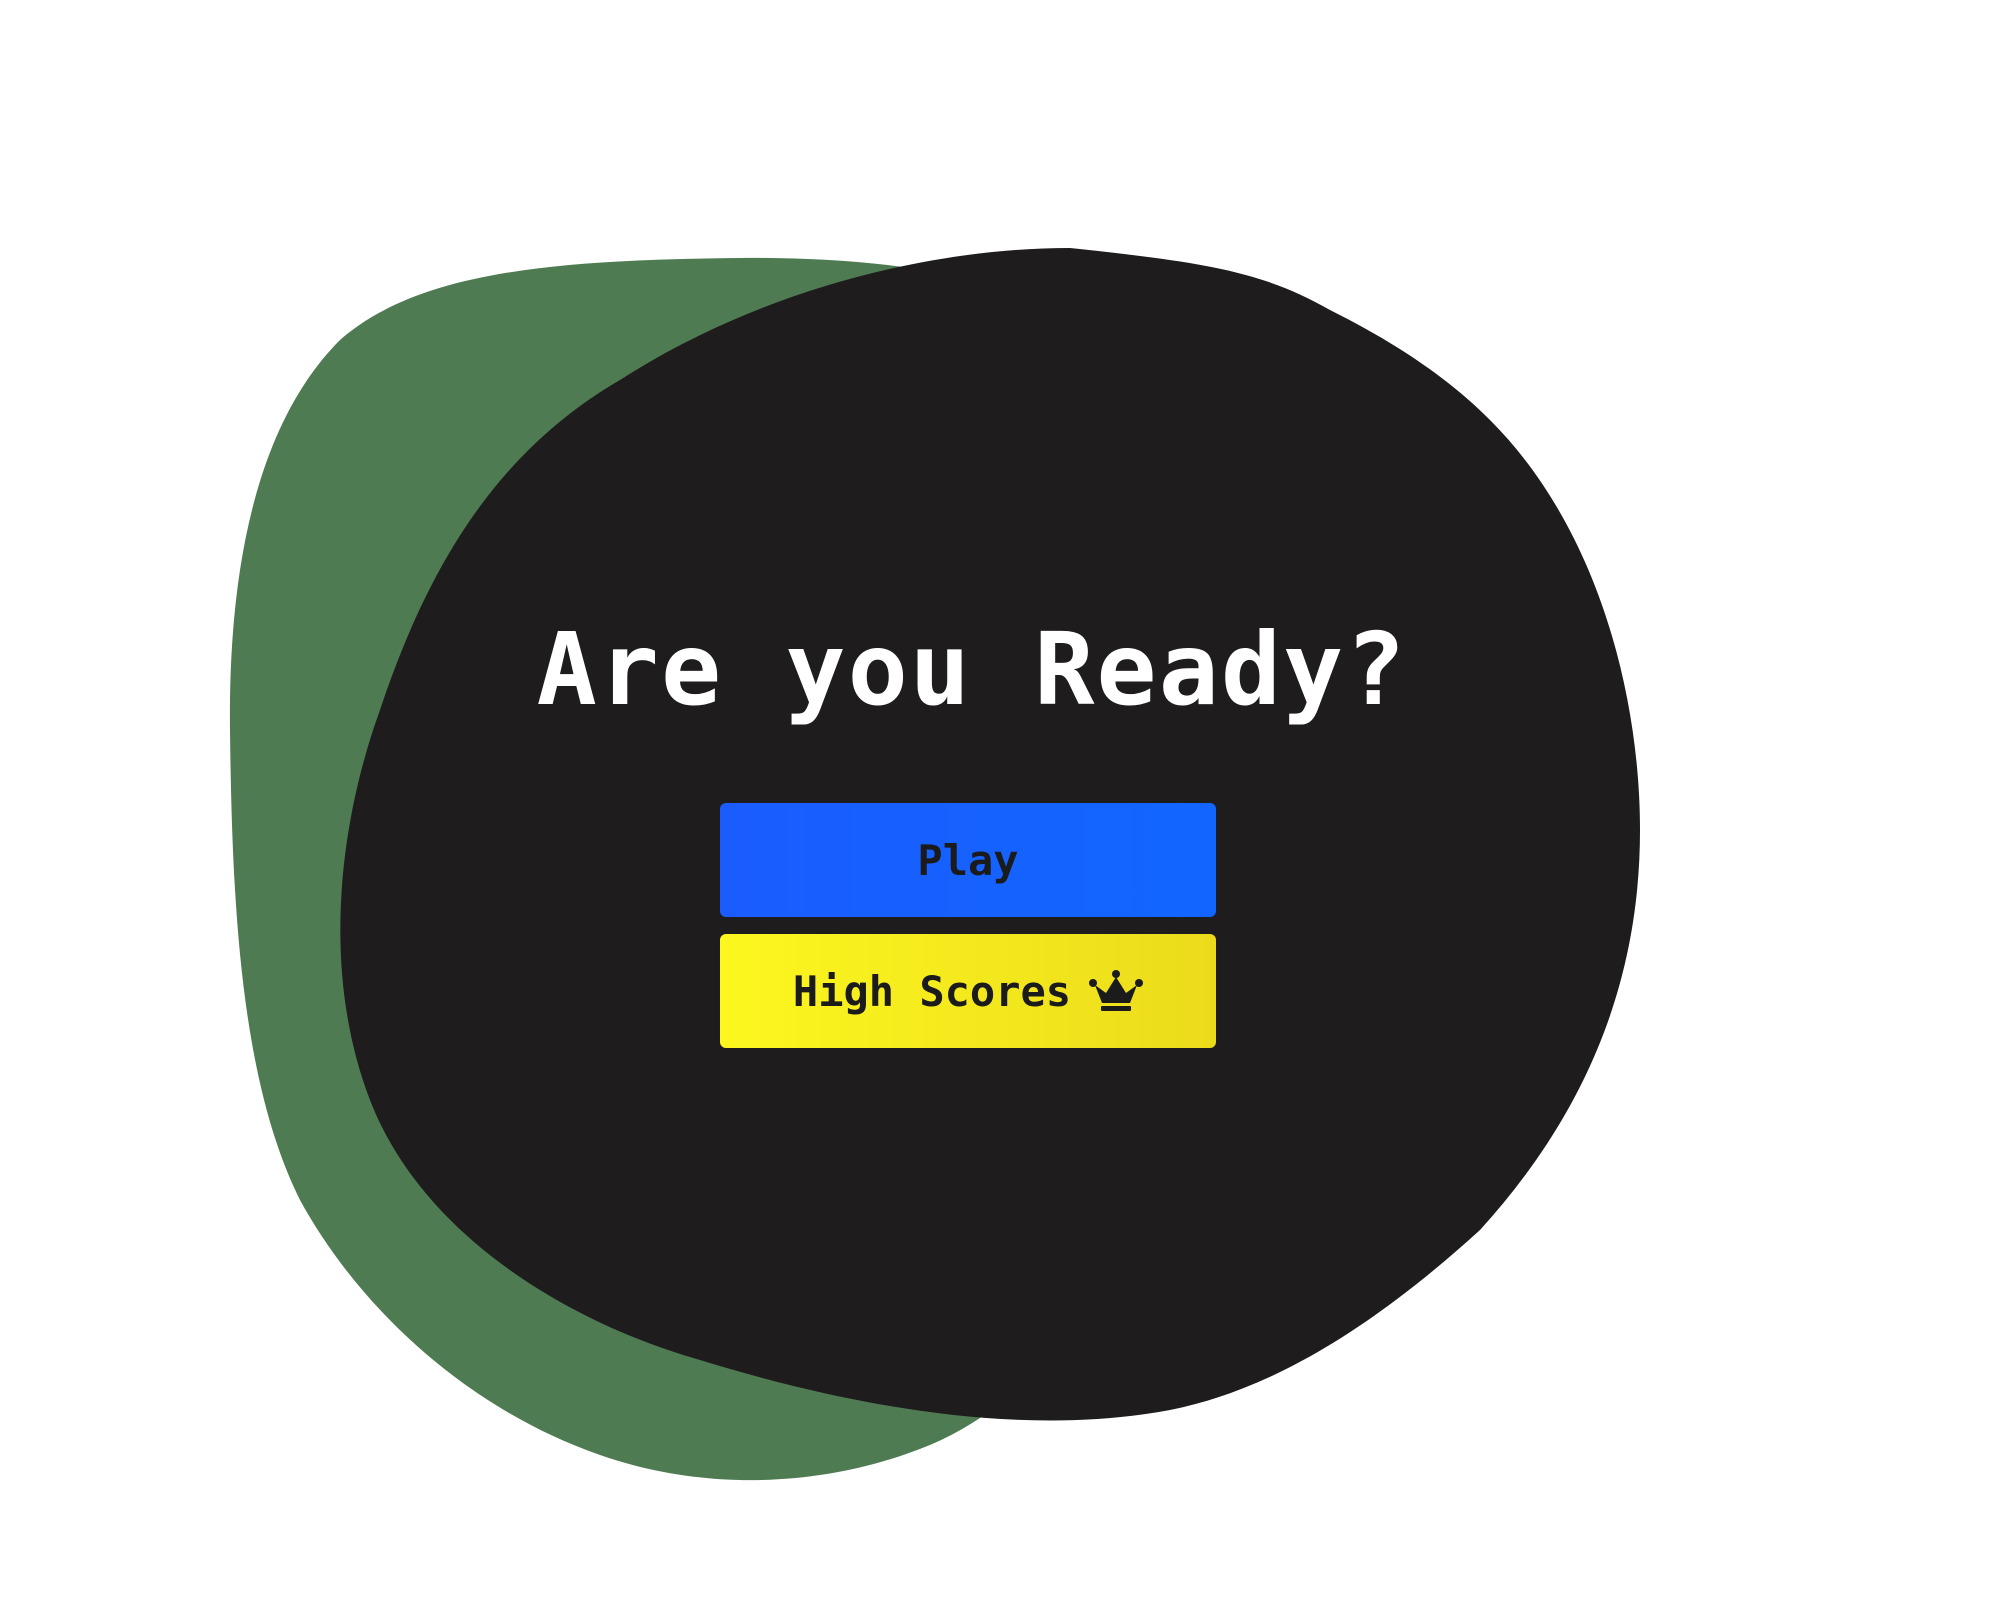 The height and width of the screenshot is (1600, 2000). I want to click on page-title: Are you Ready?, so click(972, 669).